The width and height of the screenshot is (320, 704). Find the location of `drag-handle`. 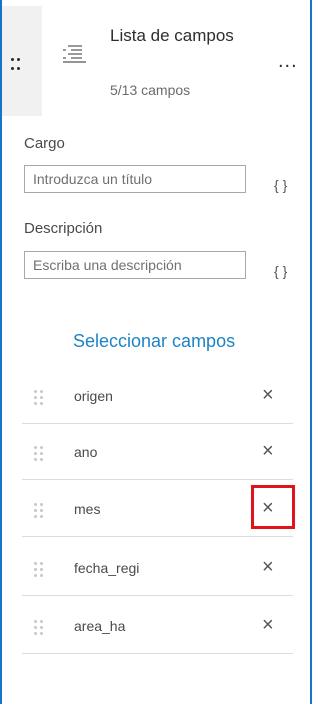

drag-handle is located at coordinates (22, 61).